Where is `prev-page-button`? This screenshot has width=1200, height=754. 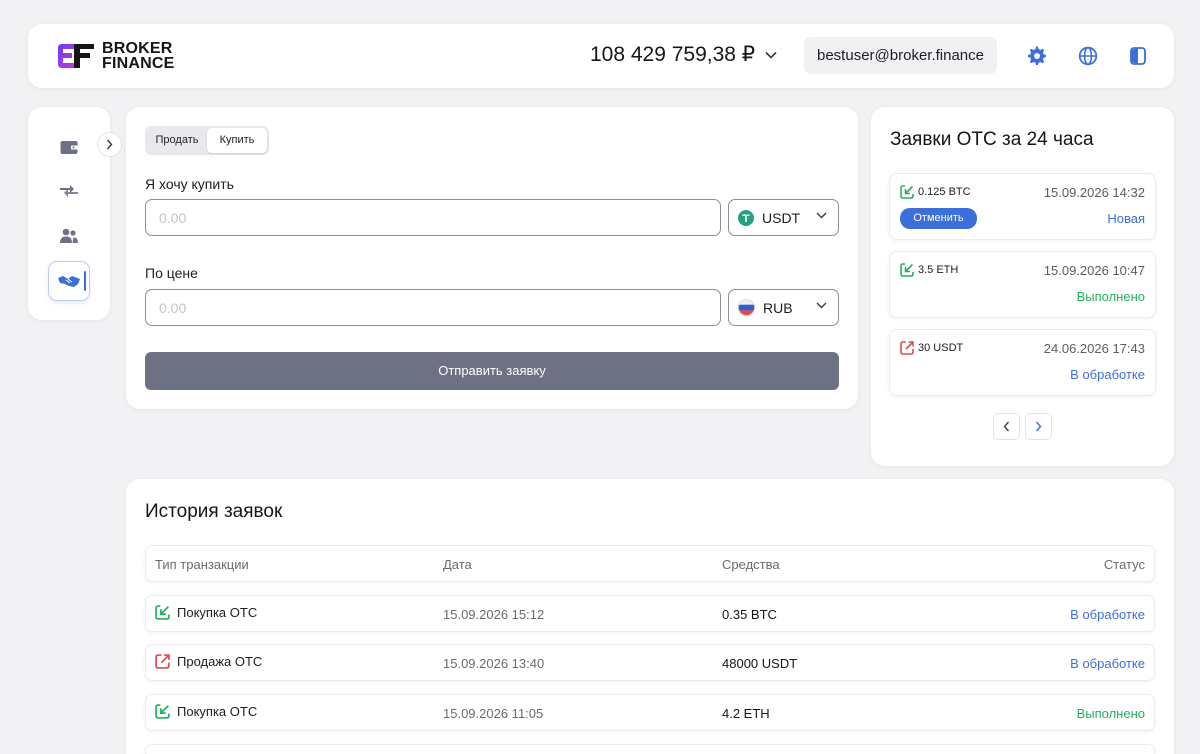 prev-page-button is located at coordinates (1006, 426).